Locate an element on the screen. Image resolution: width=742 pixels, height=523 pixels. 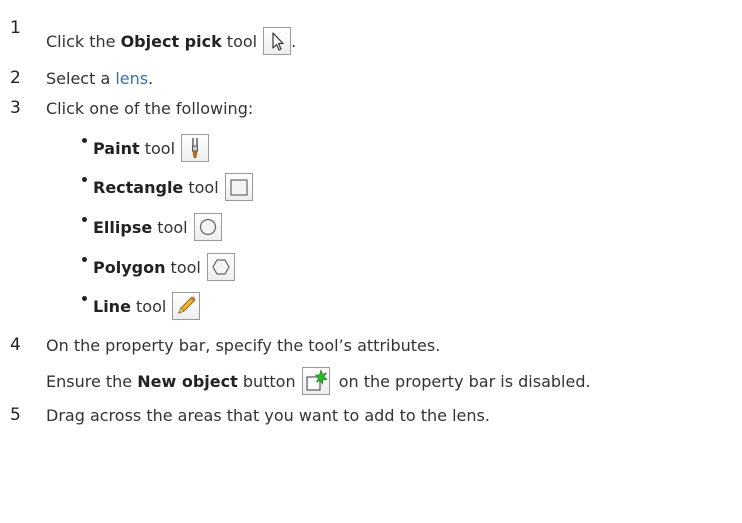
line-label: Line is located at coordinates (112, 306).